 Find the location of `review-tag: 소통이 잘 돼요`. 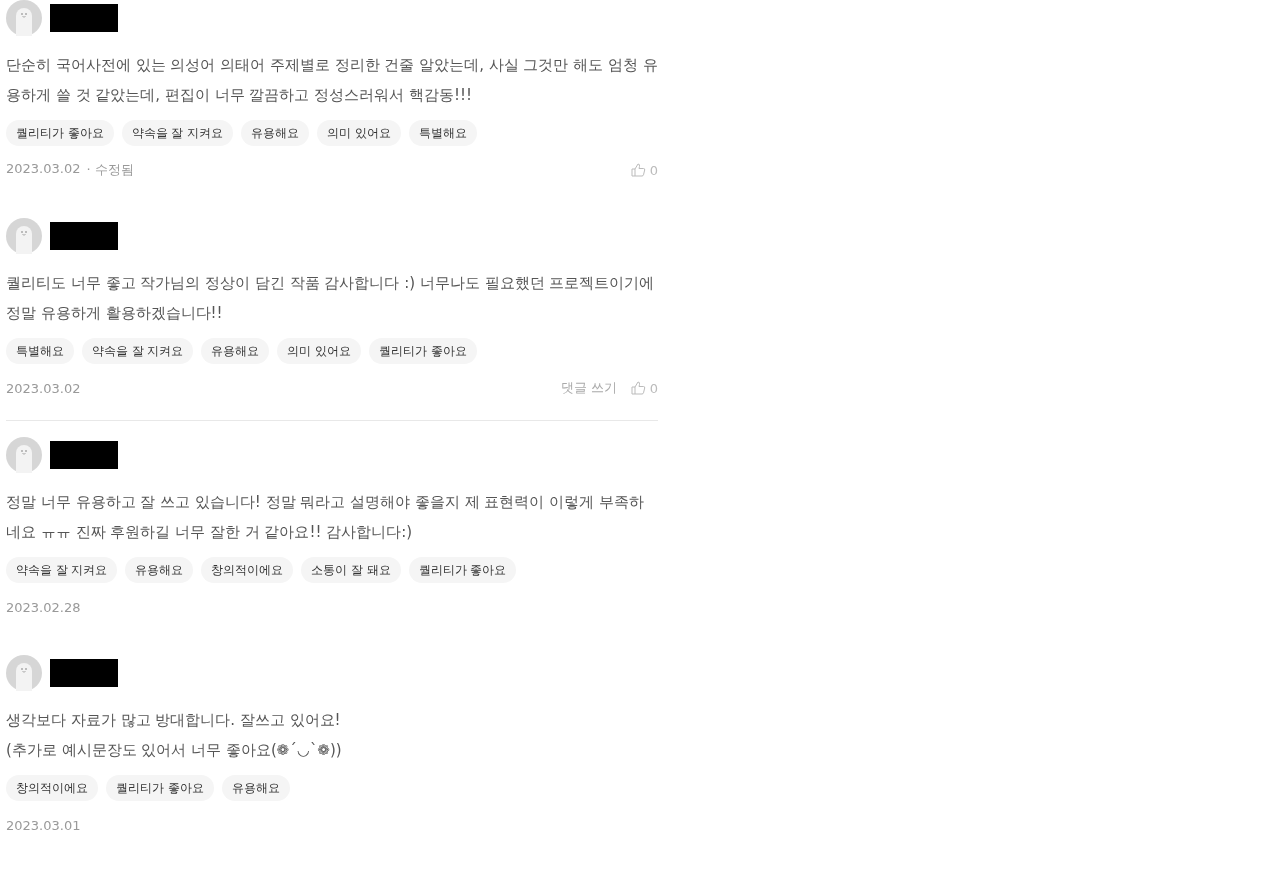

review-tag: 소통이 잘 돼요 is located at coordinates (351, 570).